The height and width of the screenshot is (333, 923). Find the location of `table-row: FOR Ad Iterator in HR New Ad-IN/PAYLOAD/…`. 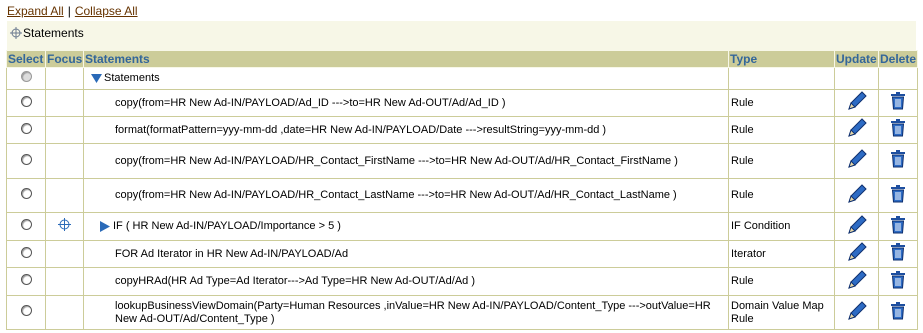

table-row: FOR Ad Iterator in HR New Ad-IN/PAYLOAD/… is located at coordinates (462, 254).